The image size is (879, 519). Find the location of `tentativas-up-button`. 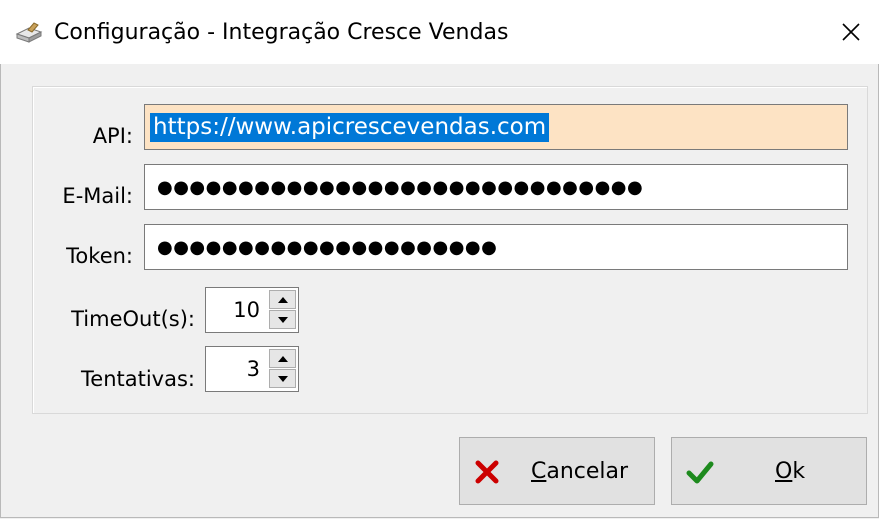

tentativas-up-button is located at coordinates (282, 358).